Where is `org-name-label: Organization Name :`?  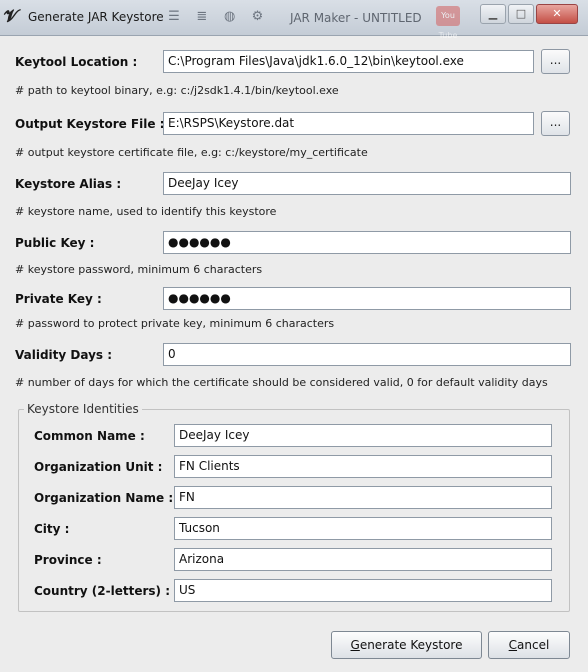
org-name-label: Organization Name : is located at coordinates (104, 498).